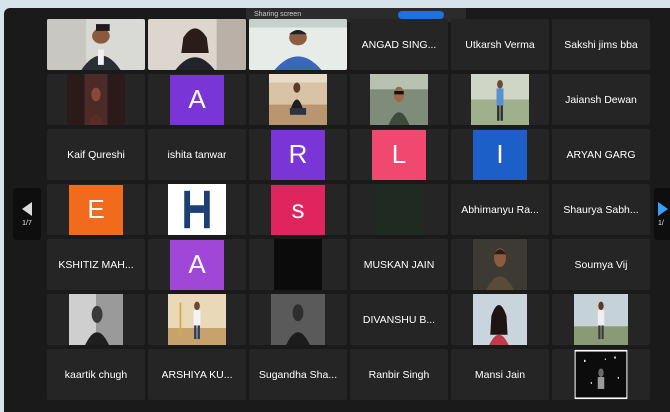 The height and width of the screenshot is (412, 670). Describe the element at coordinates (27, 223) in the screenshot. I see `page-indicator-left: 1/7` at that location.